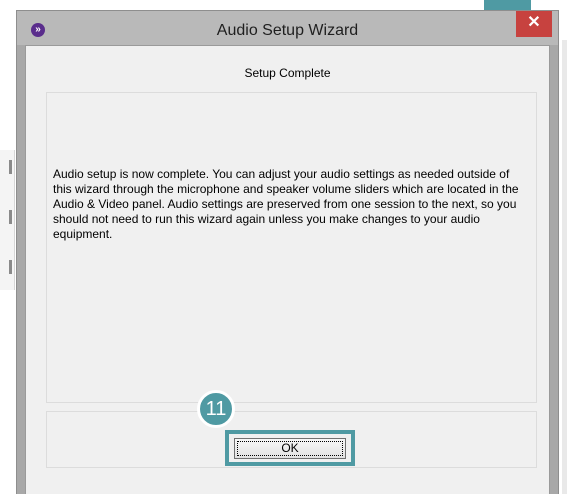 The image size is (567, 494). What do you see at coordinates (534, 24) in the screenshot?
I see `close-button: ✕` at bounding box center [534, 24].